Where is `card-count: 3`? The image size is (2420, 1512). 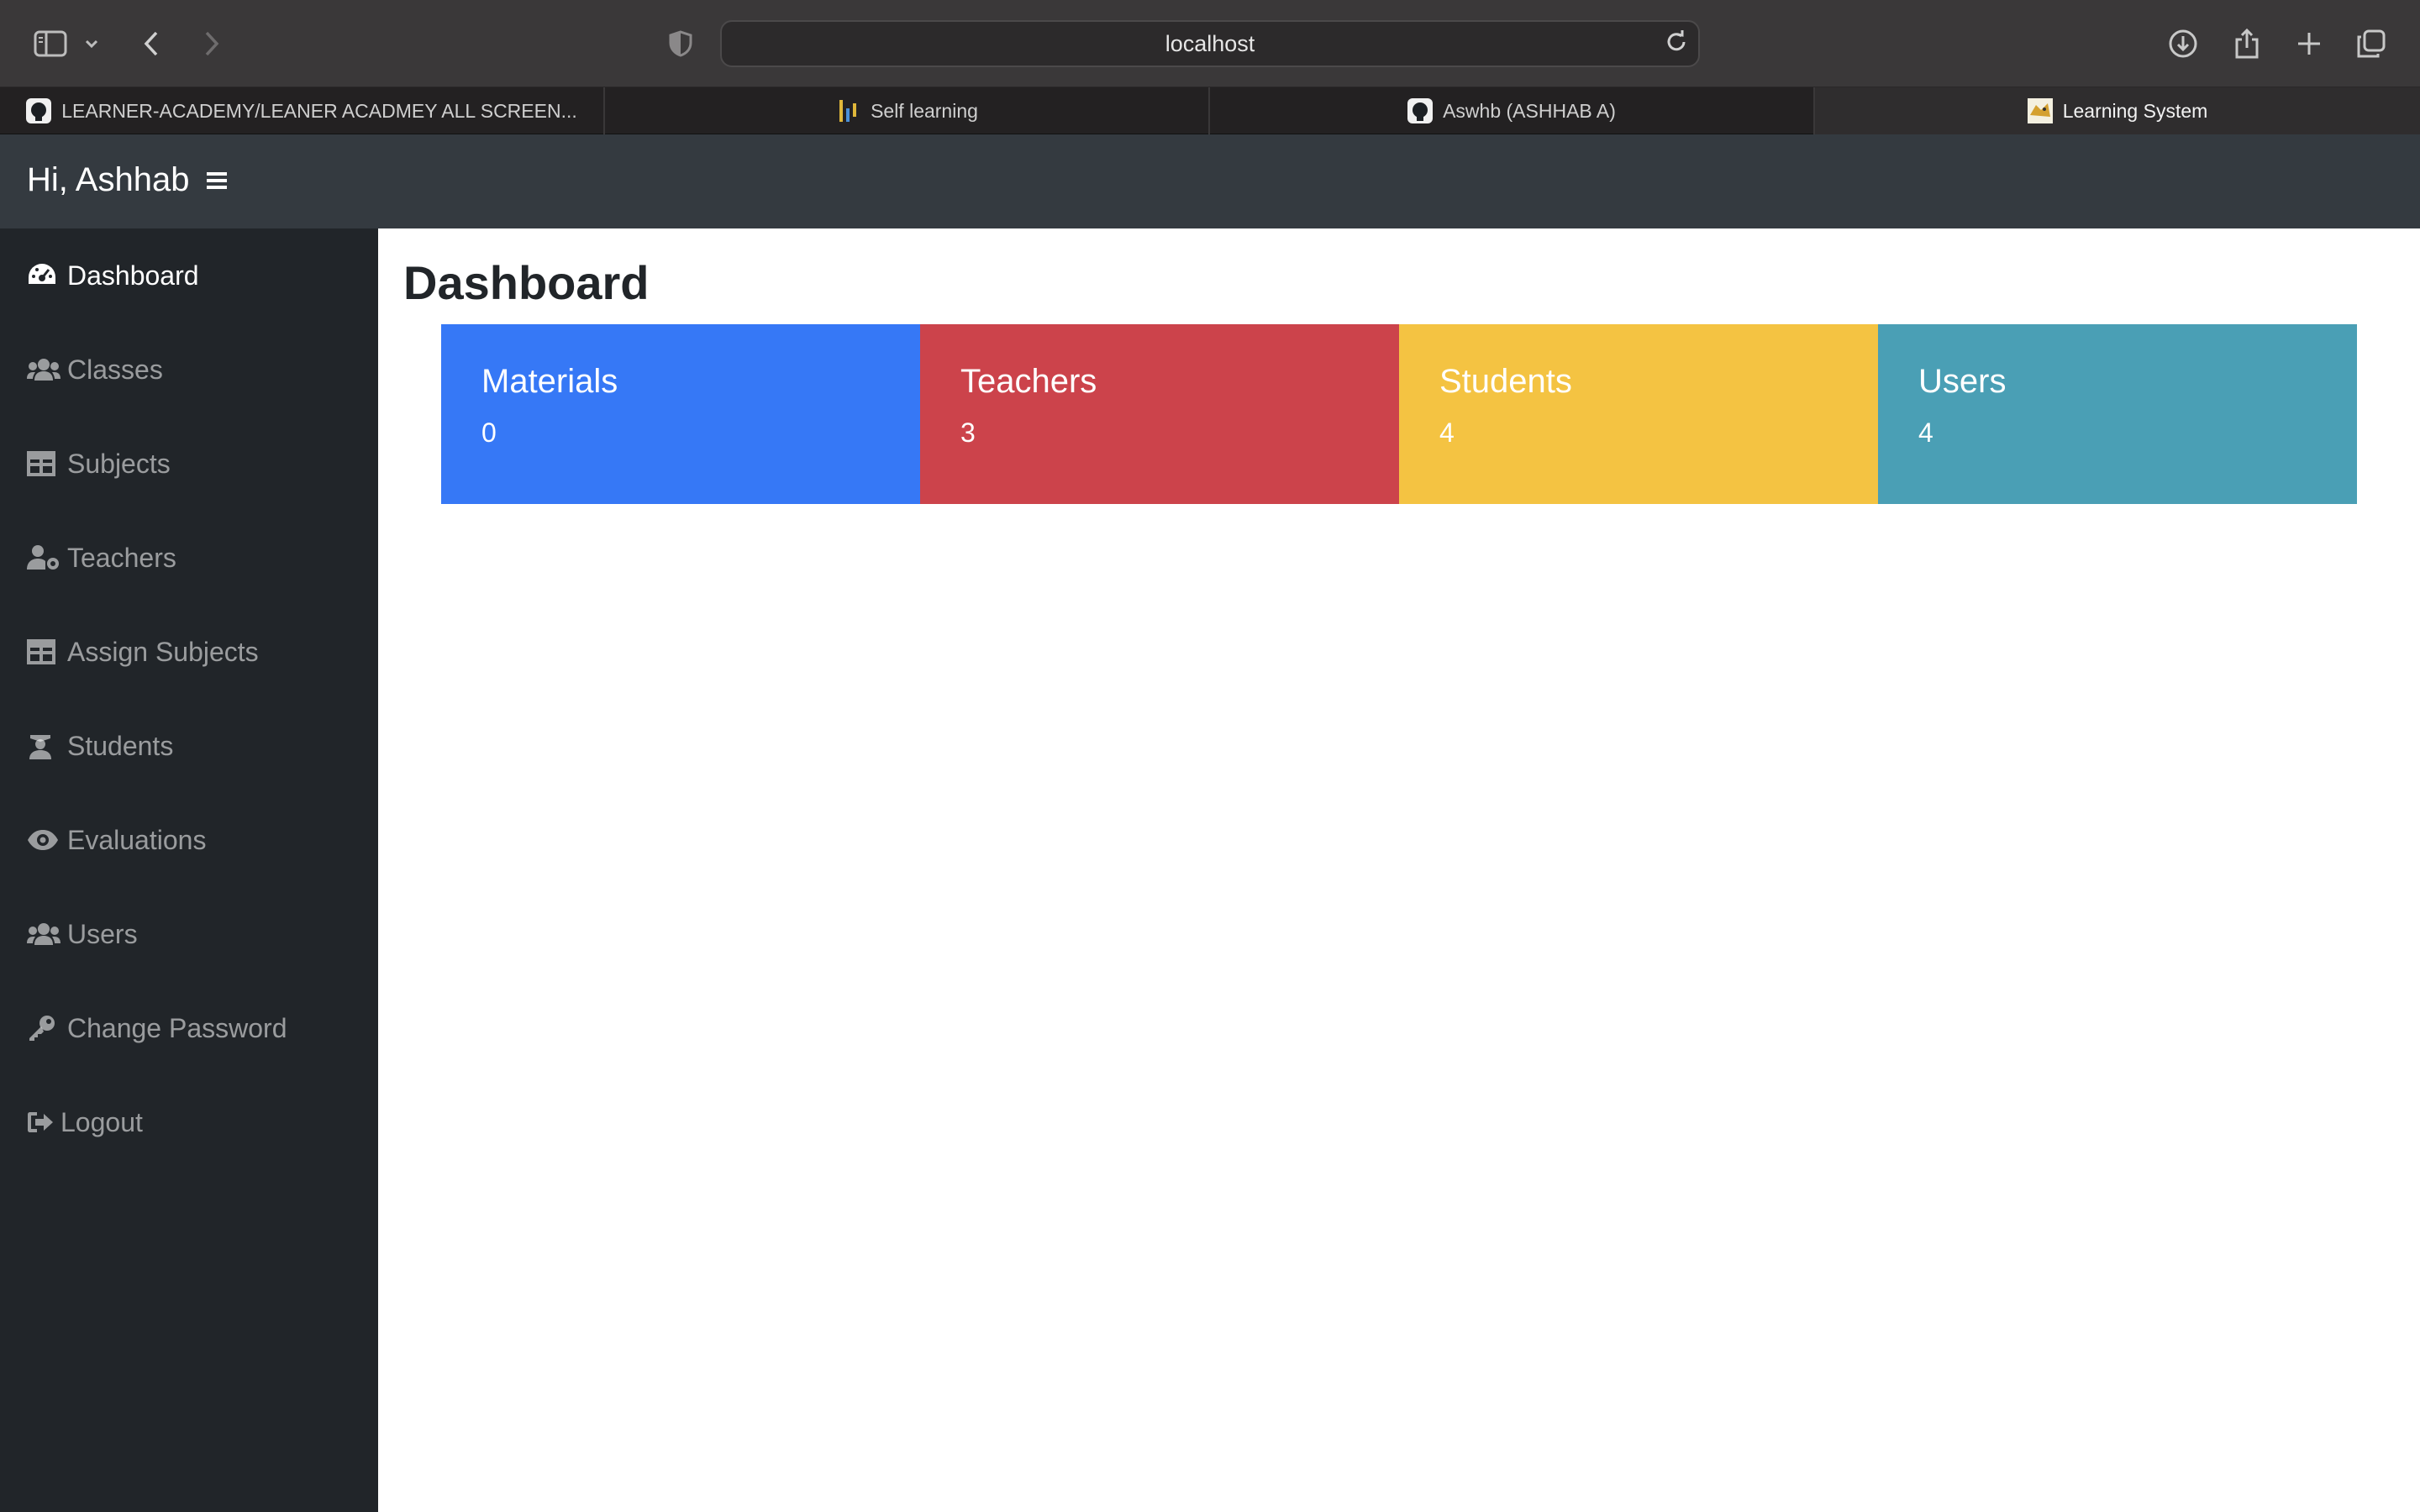
card-count: 3 is located at coordinates (968, 432).